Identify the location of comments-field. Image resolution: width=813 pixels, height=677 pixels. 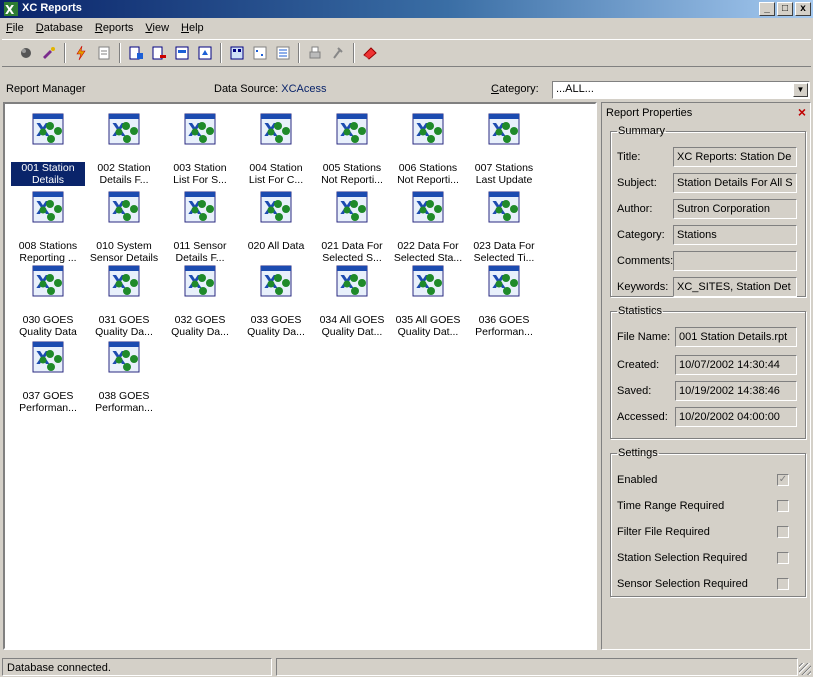
(735, 261).